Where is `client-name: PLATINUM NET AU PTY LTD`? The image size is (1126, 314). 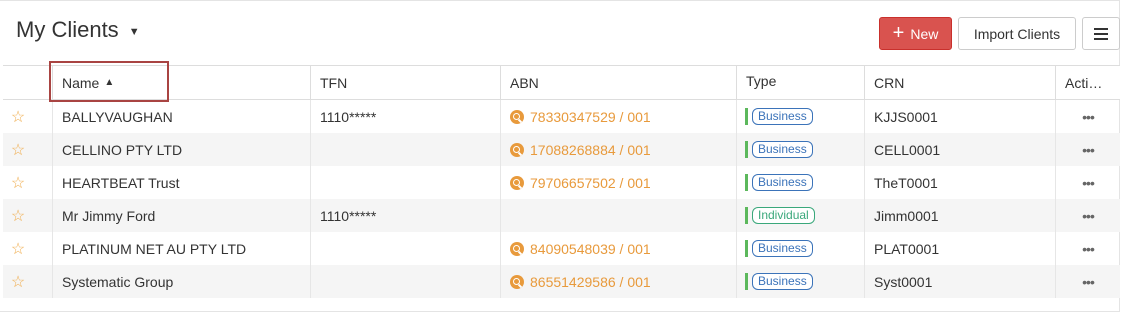
client-name: PLATINUM NET AU PTY LTD is located at coordinates (181, 248).